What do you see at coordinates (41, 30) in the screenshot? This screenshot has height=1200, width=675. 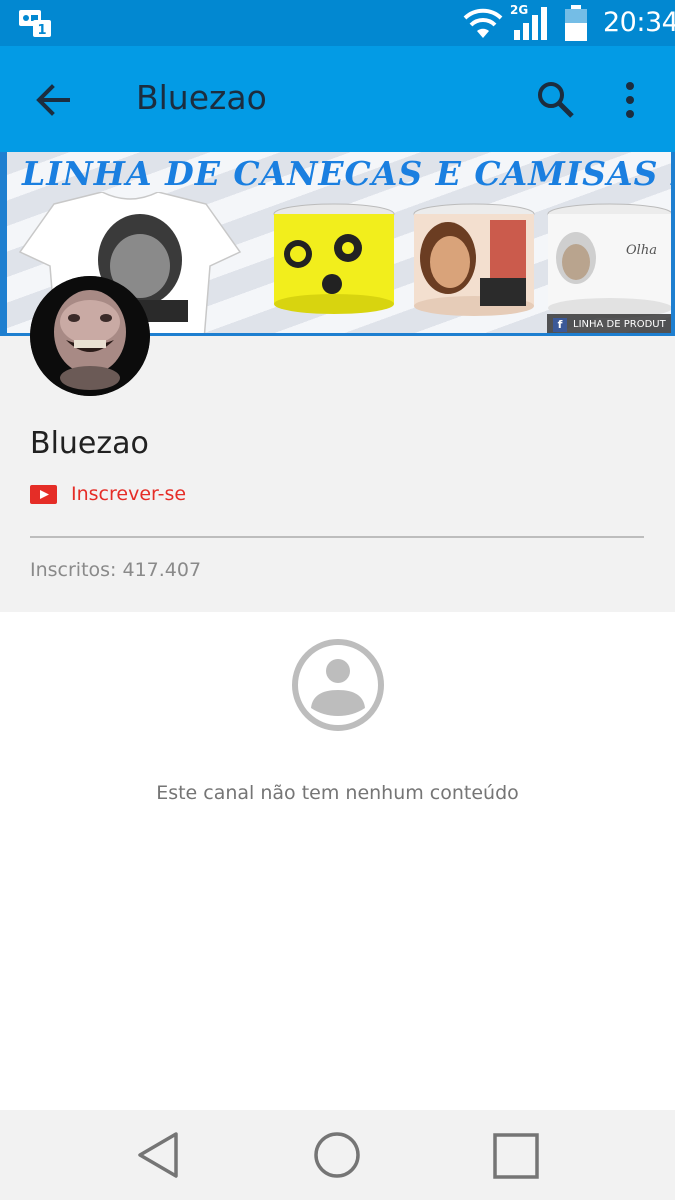 I see `svg-text: 1` at bounding box center [41, 30].